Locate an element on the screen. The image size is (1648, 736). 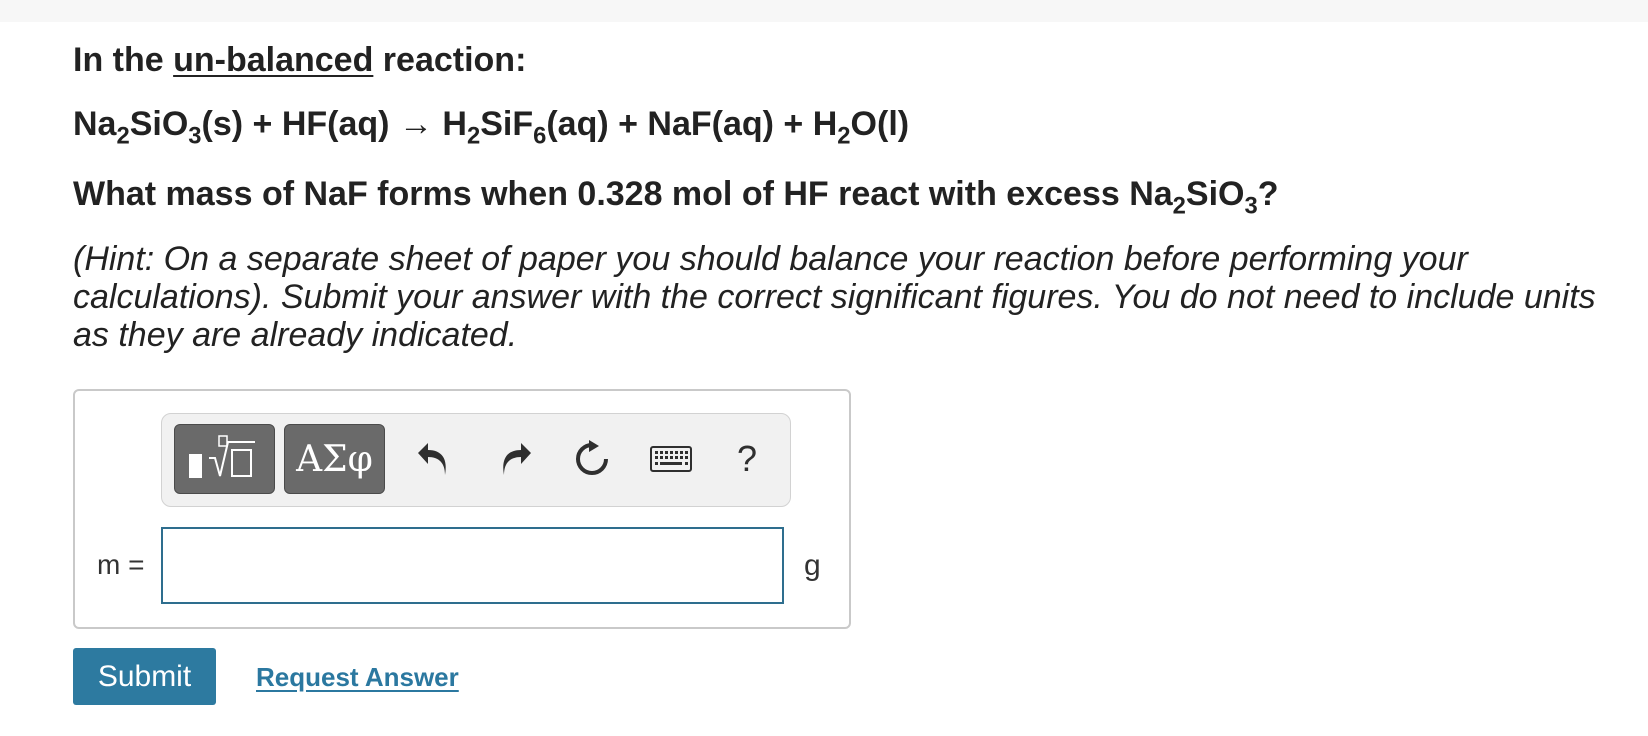
equation-part: (s) + HF(aq) → H is located at coordinates (334, 124).